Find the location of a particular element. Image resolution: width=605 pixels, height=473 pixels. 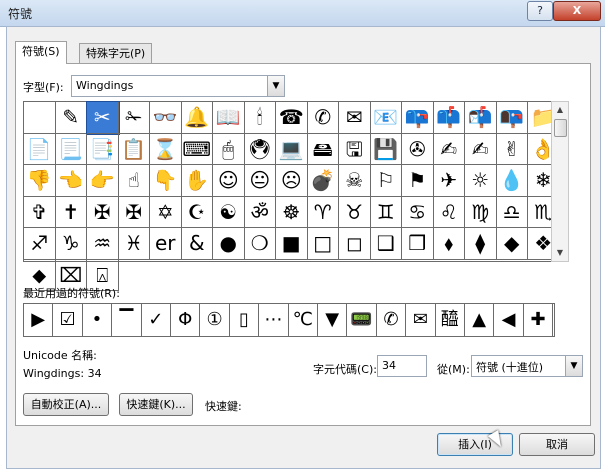

symbol-cell: 📑 is located at coordinates (103, 149).